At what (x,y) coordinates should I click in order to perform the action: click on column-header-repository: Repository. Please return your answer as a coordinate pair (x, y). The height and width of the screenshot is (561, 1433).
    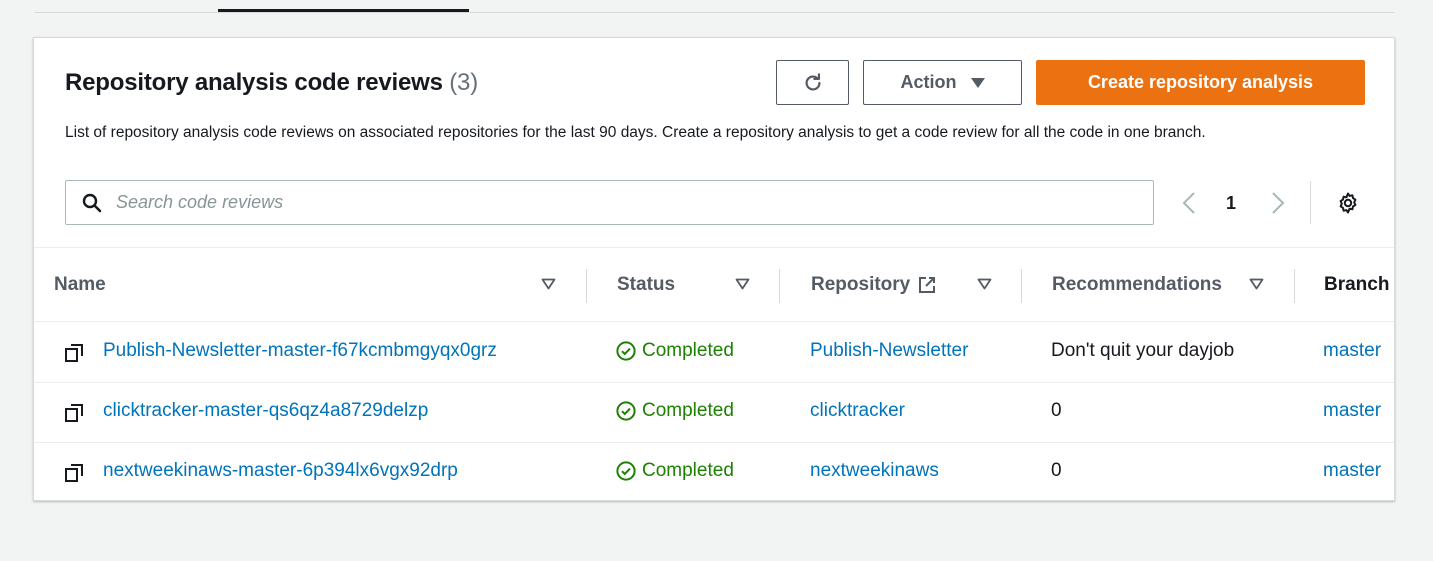
    Looking at the image, I should click on (873, 285).